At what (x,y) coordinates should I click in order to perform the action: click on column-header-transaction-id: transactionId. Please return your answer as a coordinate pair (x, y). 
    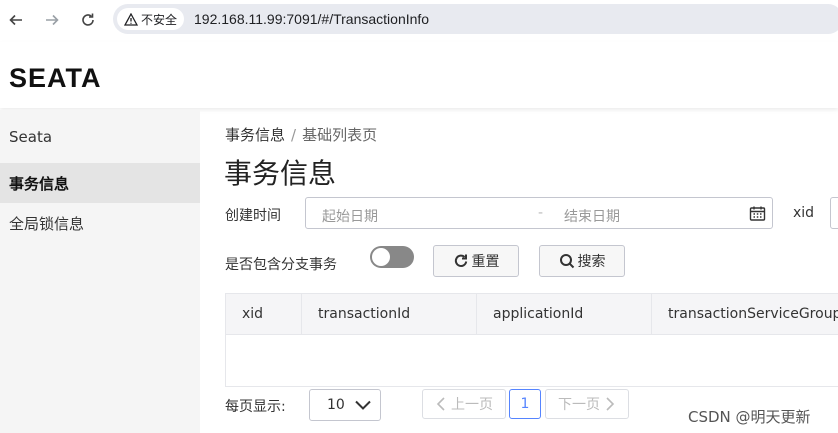
    Looking at the image, I should click on (389, 314).